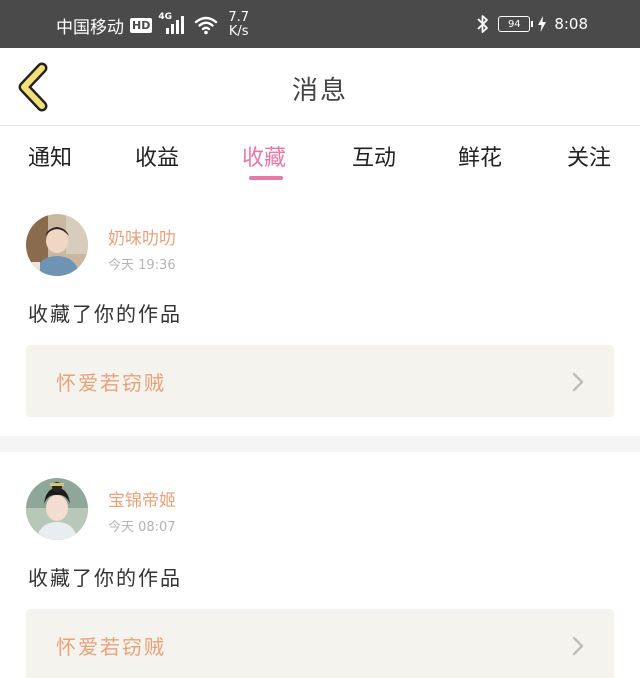 The height and width of the screenshot is (678, 640). I want to click on tab-following: 关注, so click(589, 156).